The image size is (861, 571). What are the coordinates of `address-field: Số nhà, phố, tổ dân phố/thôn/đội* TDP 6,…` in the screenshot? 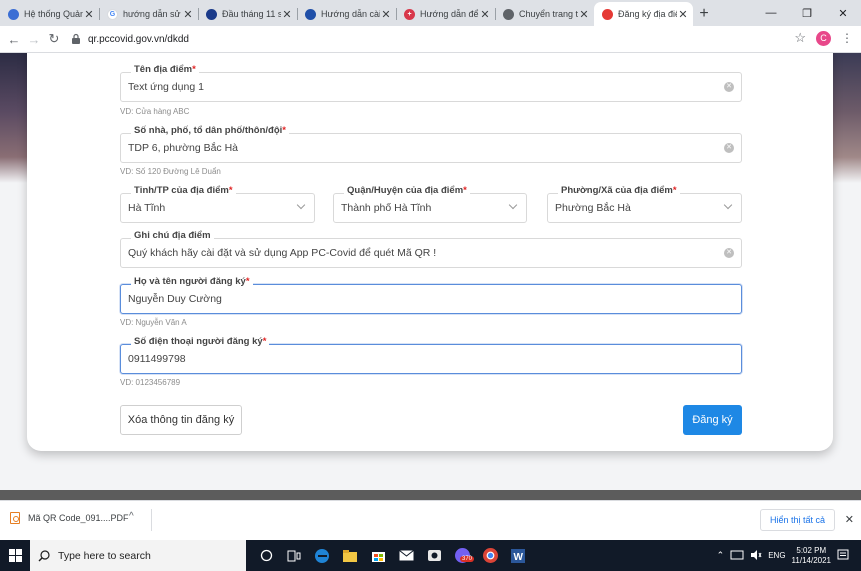 It's located at (431, 144).